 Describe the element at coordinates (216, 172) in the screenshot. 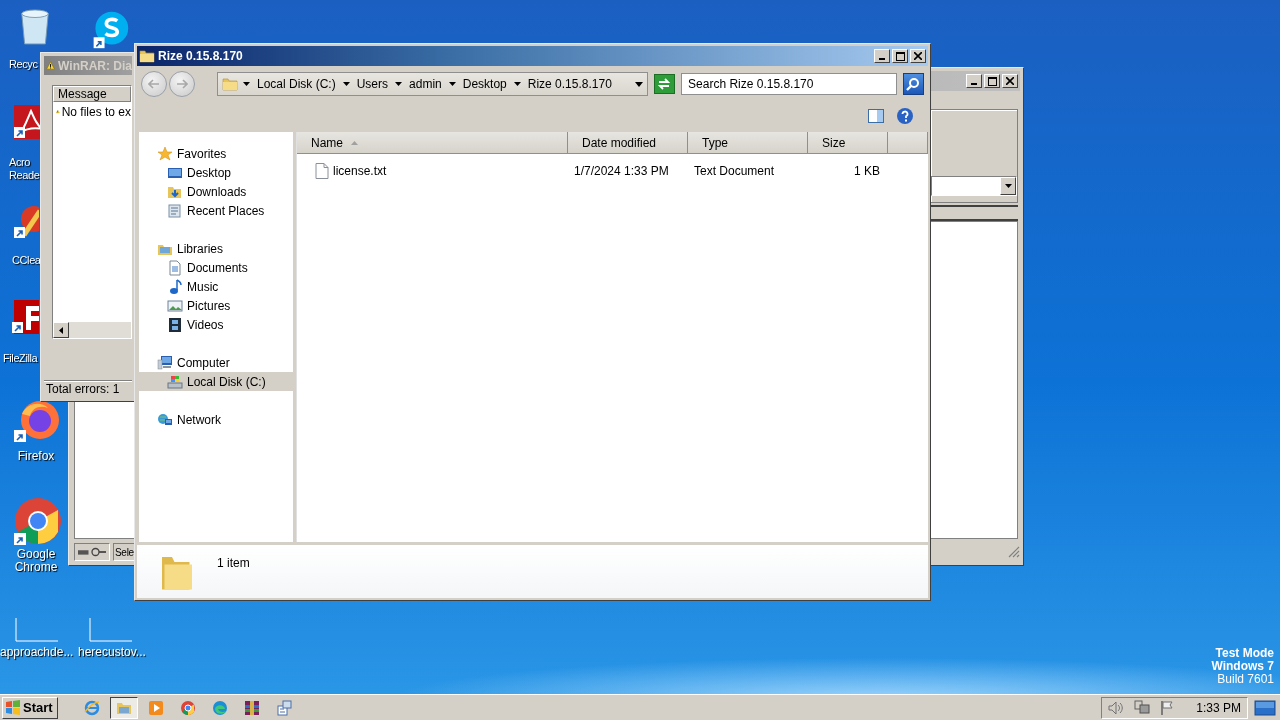

I see `nav-item: Desktop` at that location.